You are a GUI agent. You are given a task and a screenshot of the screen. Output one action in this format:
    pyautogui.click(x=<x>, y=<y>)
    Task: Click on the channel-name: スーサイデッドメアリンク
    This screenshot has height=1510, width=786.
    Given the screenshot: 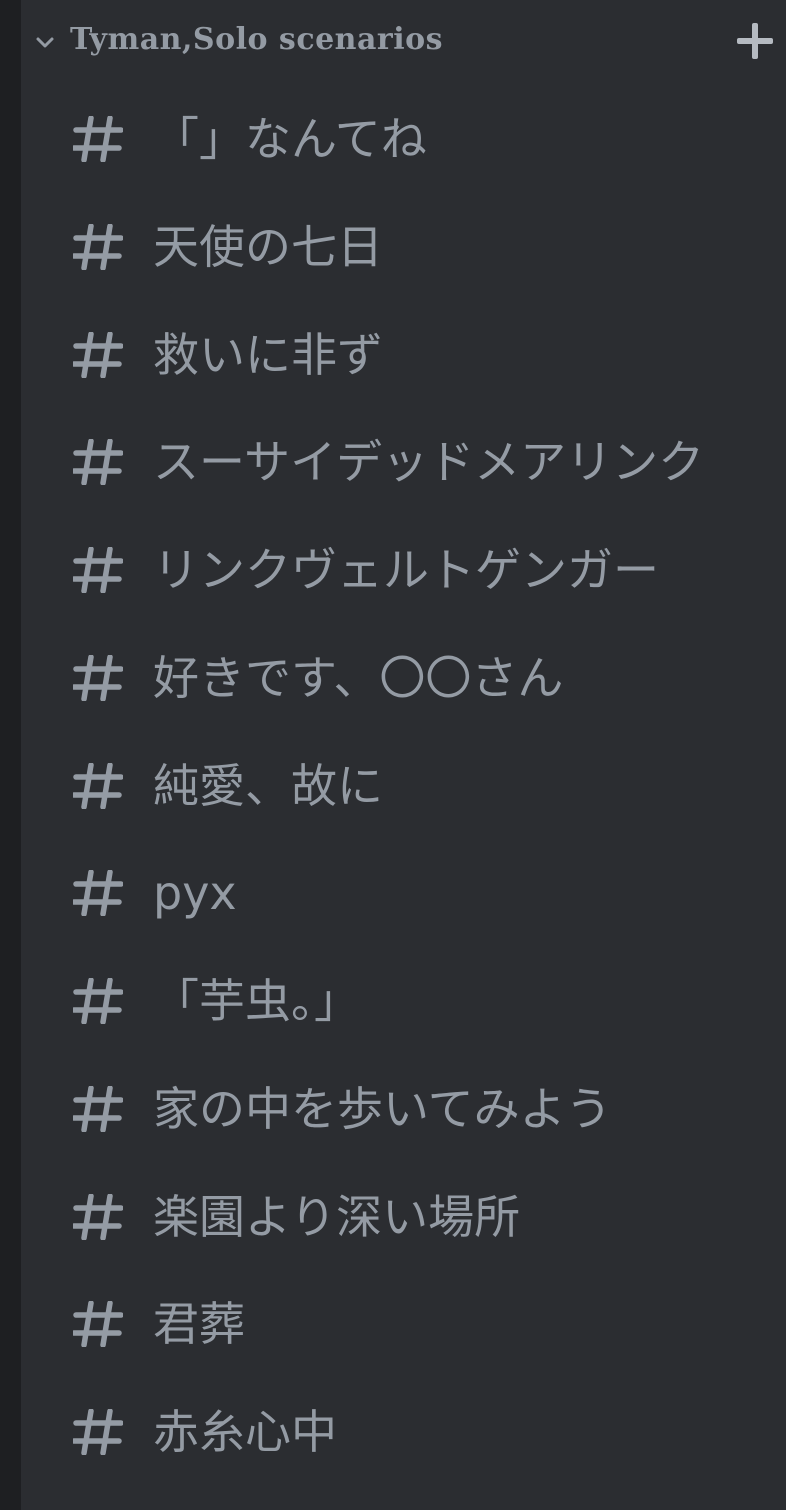 What is the action you would take?
    pyautogui.click(x=429, y=462)
    